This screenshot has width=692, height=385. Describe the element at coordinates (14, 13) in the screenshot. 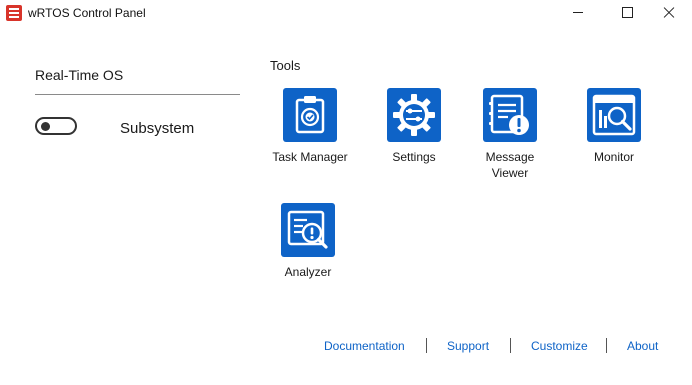

I see `control-panel-app-icon` at that location.